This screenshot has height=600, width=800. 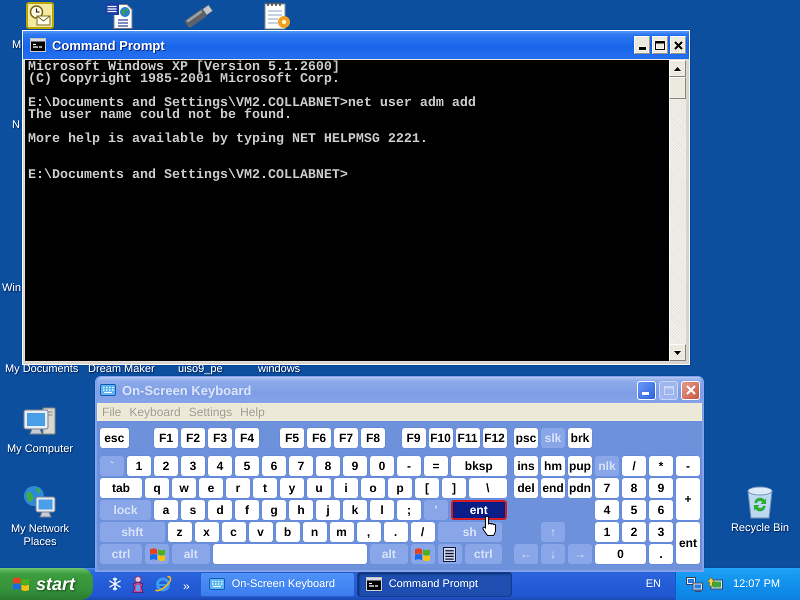 What do you see at coordinates (414, 438) in the screenshot?
I see `keycap: F9` at bounding box center [414, 438].